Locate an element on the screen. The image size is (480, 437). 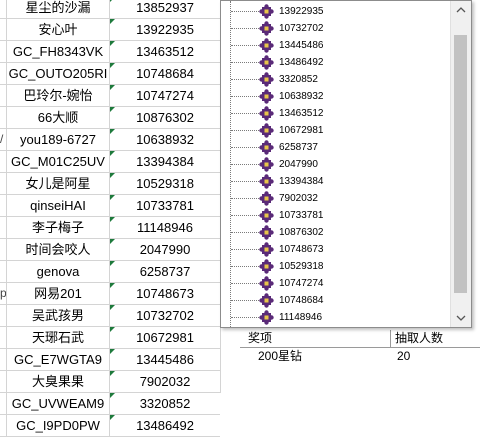
tree-item: 10638932 is located at coordinates (336, 96).